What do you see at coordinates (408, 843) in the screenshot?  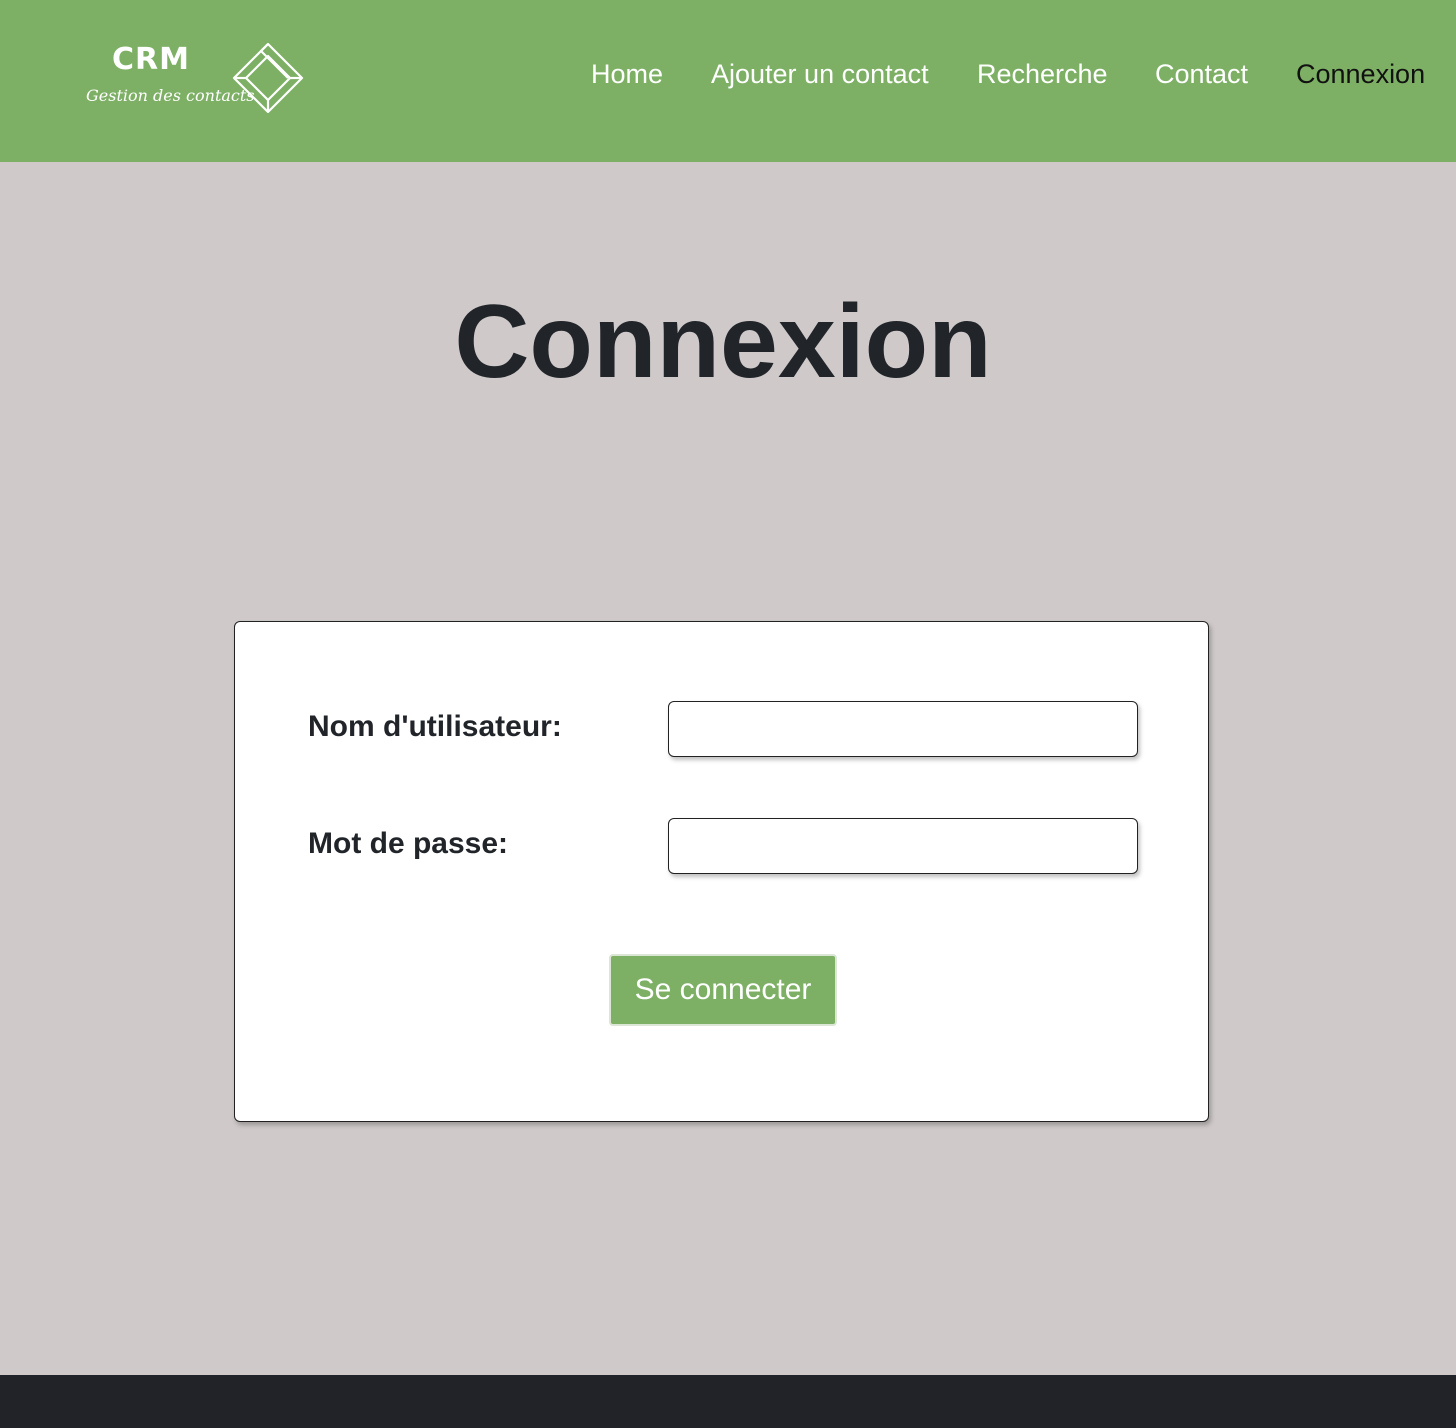 I see `password-label: Mot de passe:` at bounding box center [408, 843].